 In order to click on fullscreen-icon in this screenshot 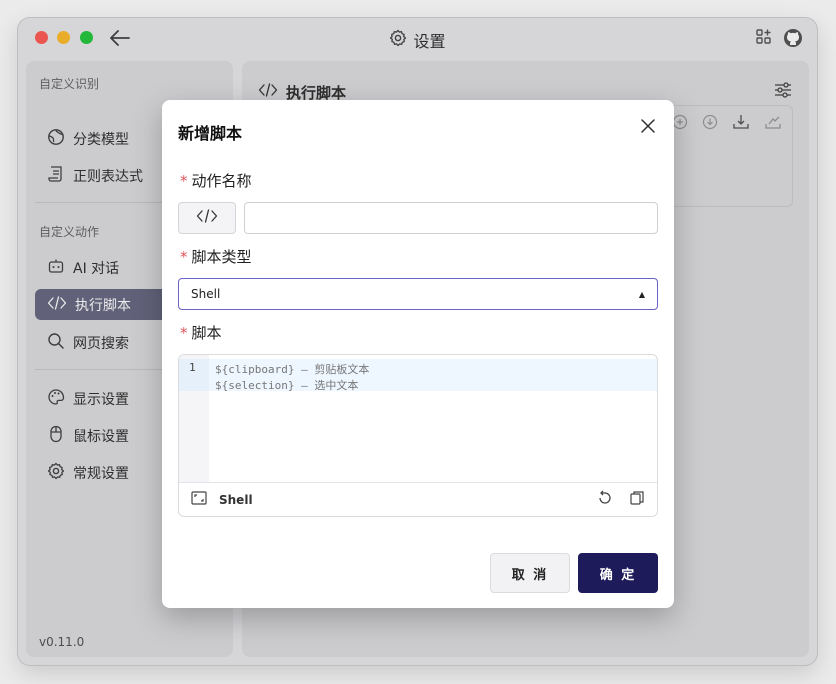, I will do `click(199, 499)`.